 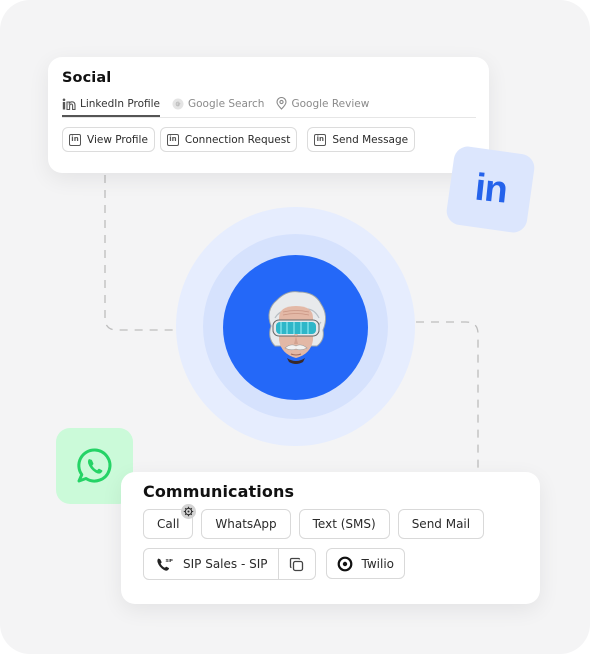 What do you see at coordinates (69, 104) in the screenshot?
I see `linkedin-icon` at bounding box center [69, 104].